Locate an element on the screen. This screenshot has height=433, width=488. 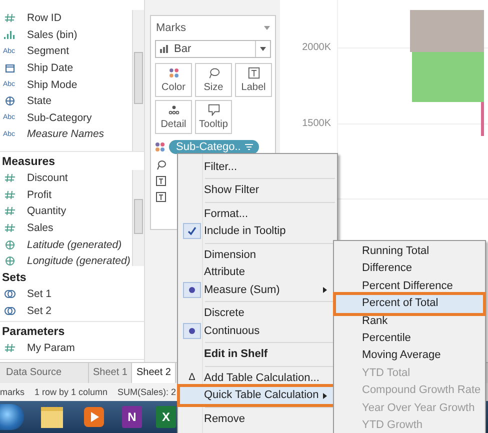
menu-item: Rank is located at coordinates (409, 321).